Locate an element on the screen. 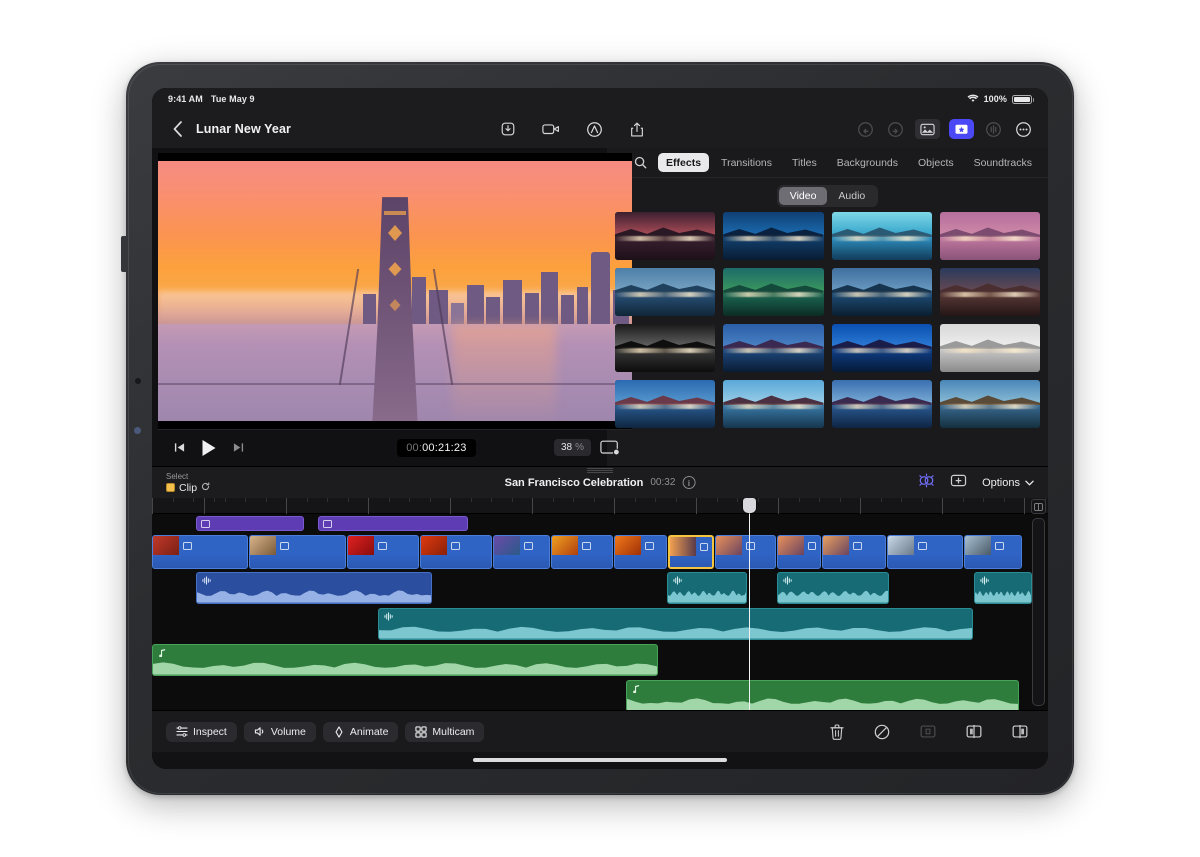  skip-to-start-icon is located at coordinates (179, 447).